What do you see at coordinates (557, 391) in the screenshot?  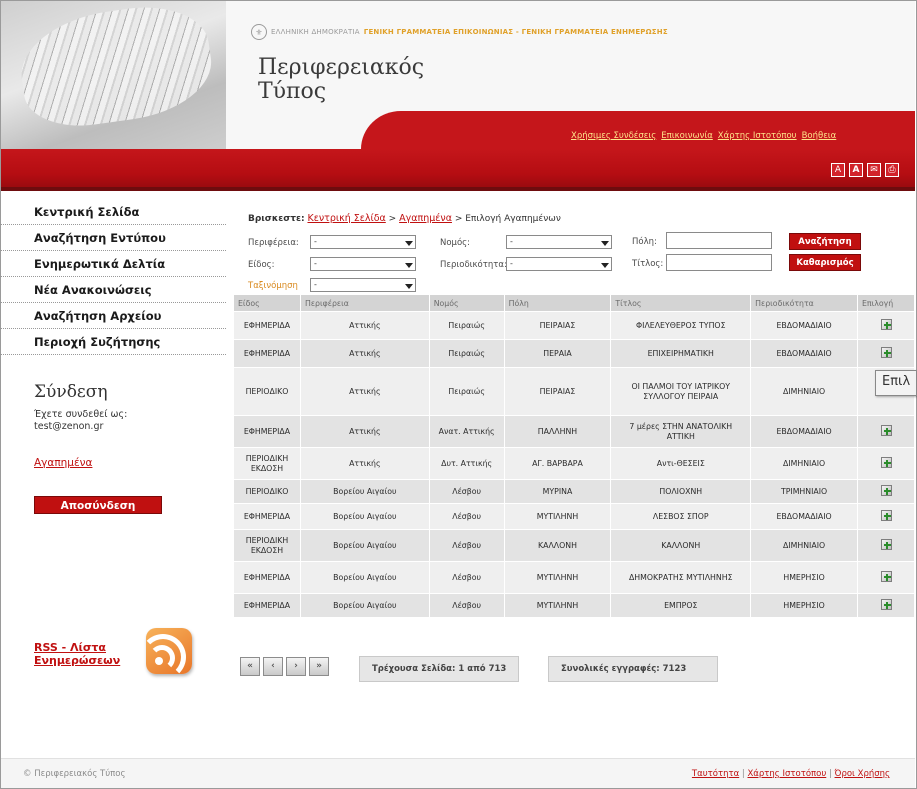 I see `cell-city: ΠΕΙΡΑΙΑΣ` at bounding box center [557, 391].